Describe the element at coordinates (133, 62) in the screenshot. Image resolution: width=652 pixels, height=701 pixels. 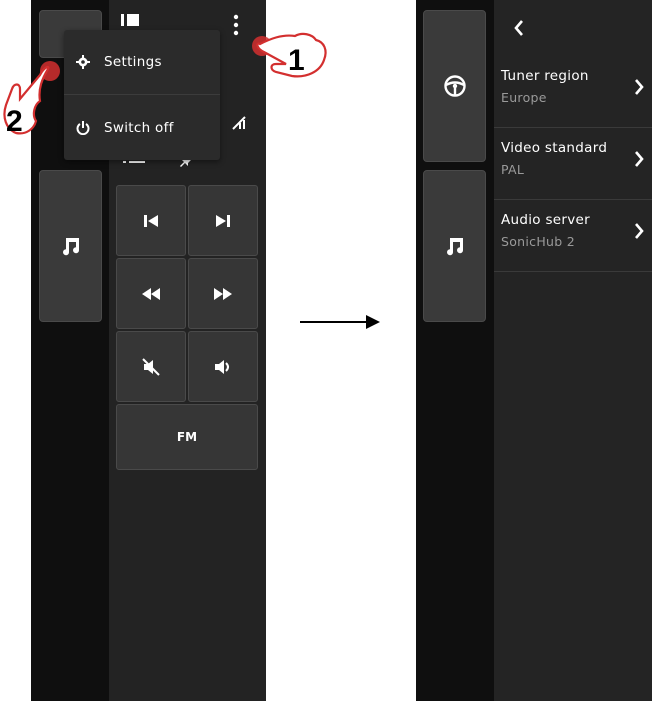
I see `menu-item-label: Settings` at that location.